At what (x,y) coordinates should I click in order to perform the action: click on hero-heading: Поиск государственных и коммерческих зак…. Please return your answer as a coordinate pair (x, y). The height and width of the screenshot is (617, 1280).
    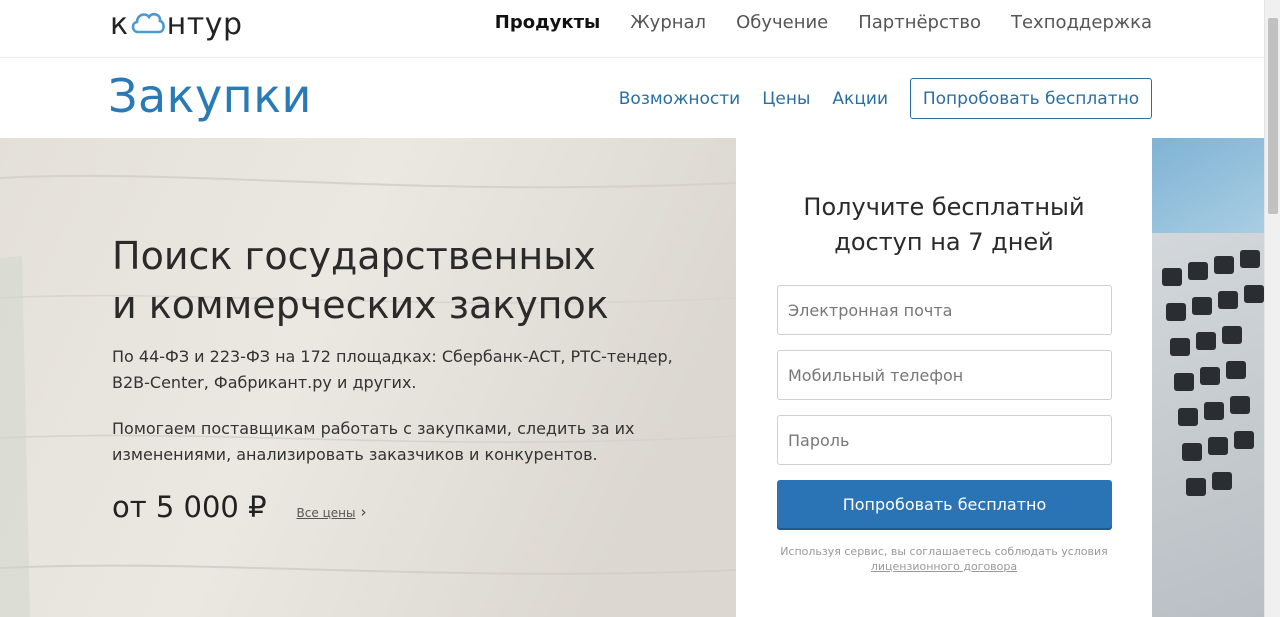
    Looking at the image, I should click on (392, 281).